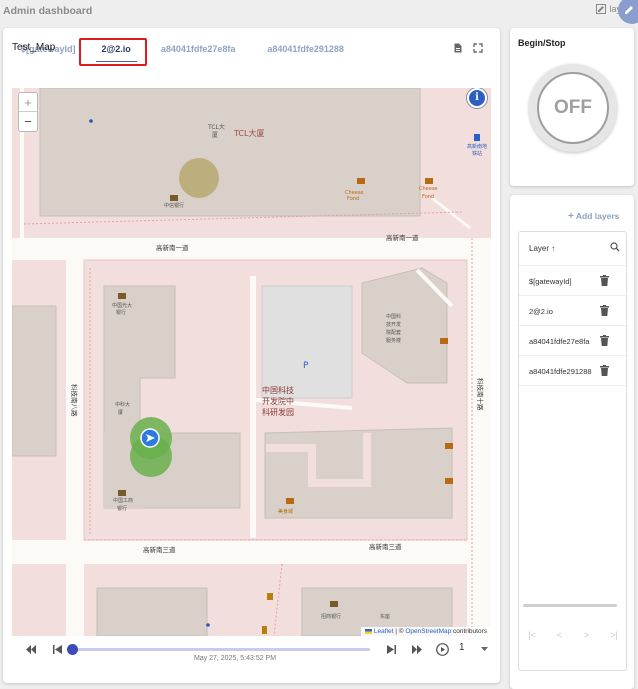 This screenshot has width=638, height=689. I want to click on export-pdf-icon, so click(458, 48).